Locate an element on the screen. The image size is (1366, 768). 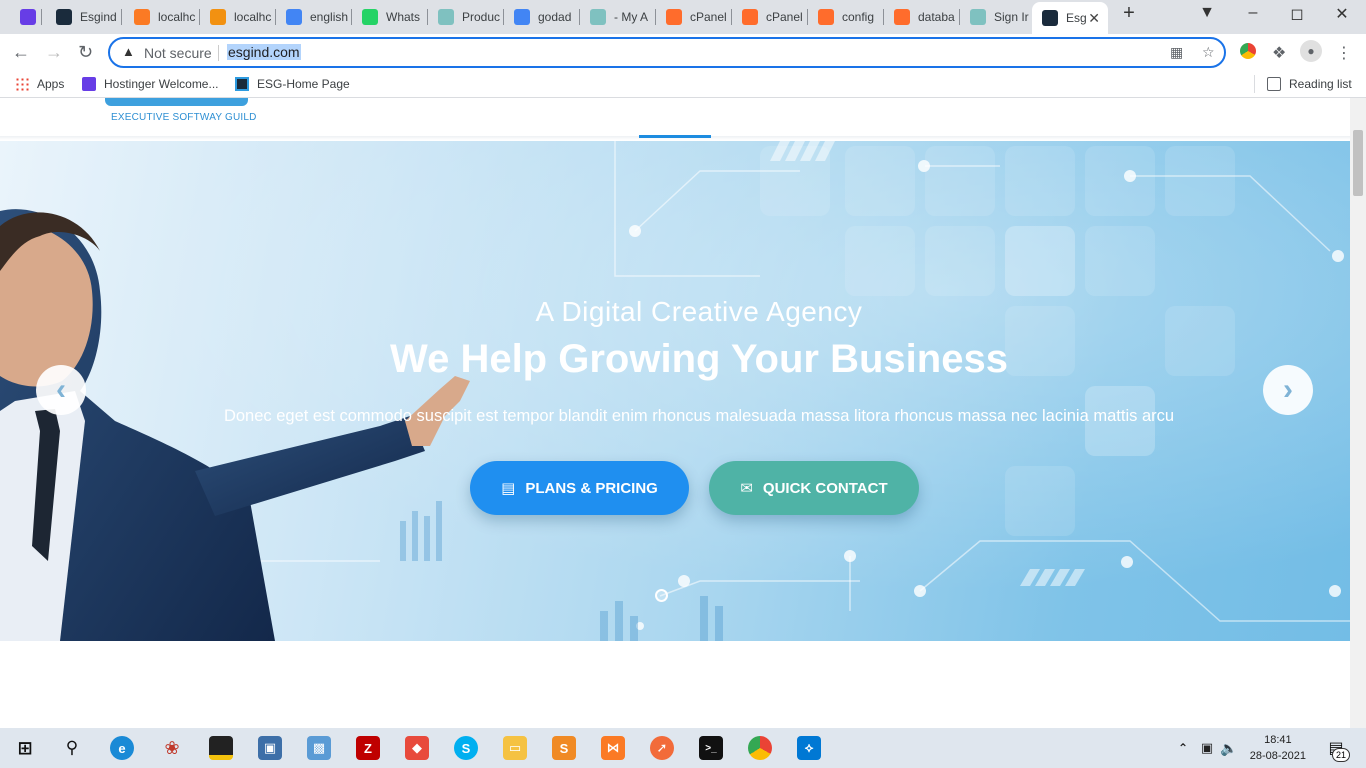
file-explorer-icon: ▭ is located at coordinates (515, 748).